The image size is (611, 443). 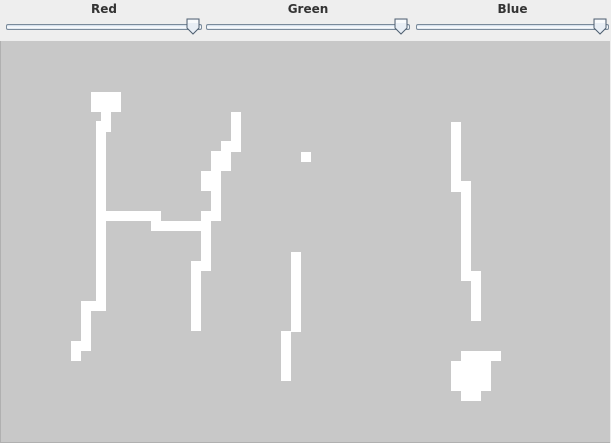 I want to click on blue-slider-group: Blue, so click(x=512, y=20).